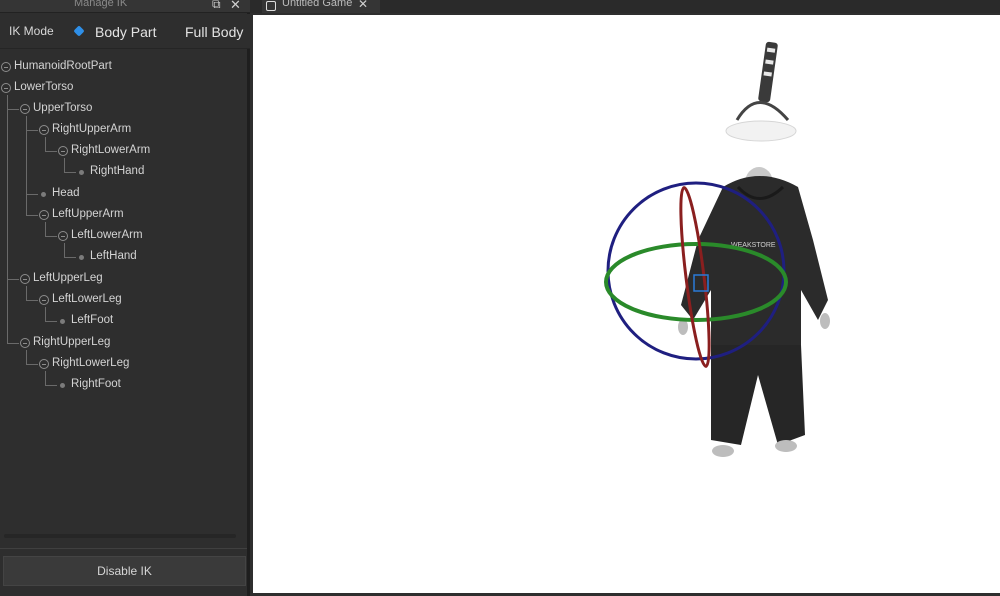 This screenshot has width=1000, height=596. I want to click on tree-node-label: LeftHand, so click(113, 256).